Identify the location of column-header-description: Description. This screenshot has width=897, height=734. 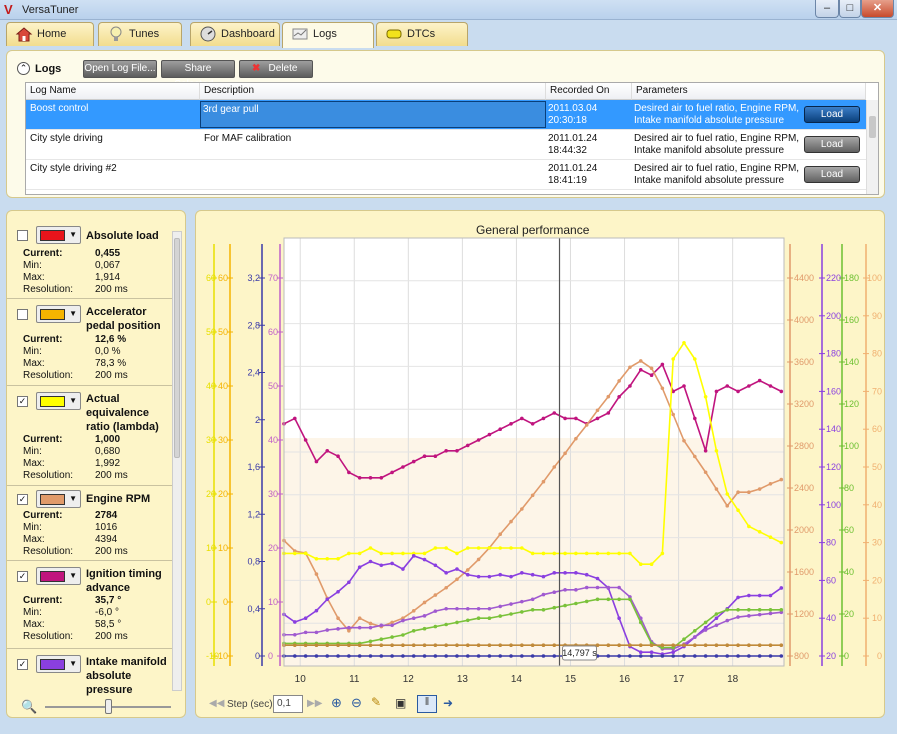
(373, 91).